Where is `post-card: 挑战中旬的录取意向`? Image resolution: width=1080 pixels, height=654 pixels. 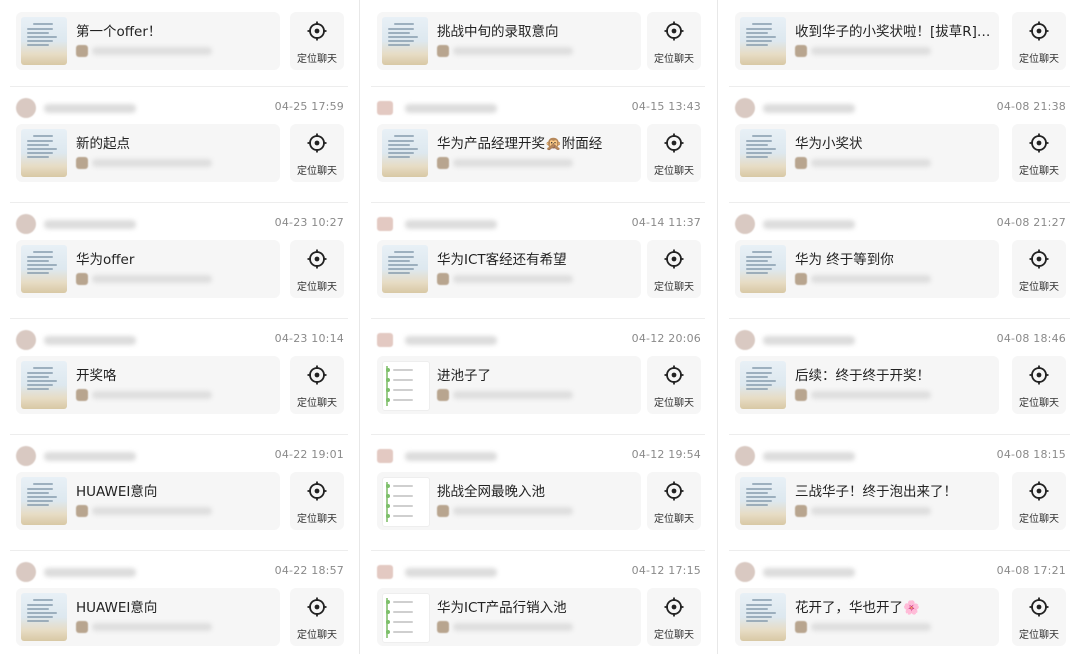
post-card: 挑战中旬的录取意向 is located at coordinates (509, 41).